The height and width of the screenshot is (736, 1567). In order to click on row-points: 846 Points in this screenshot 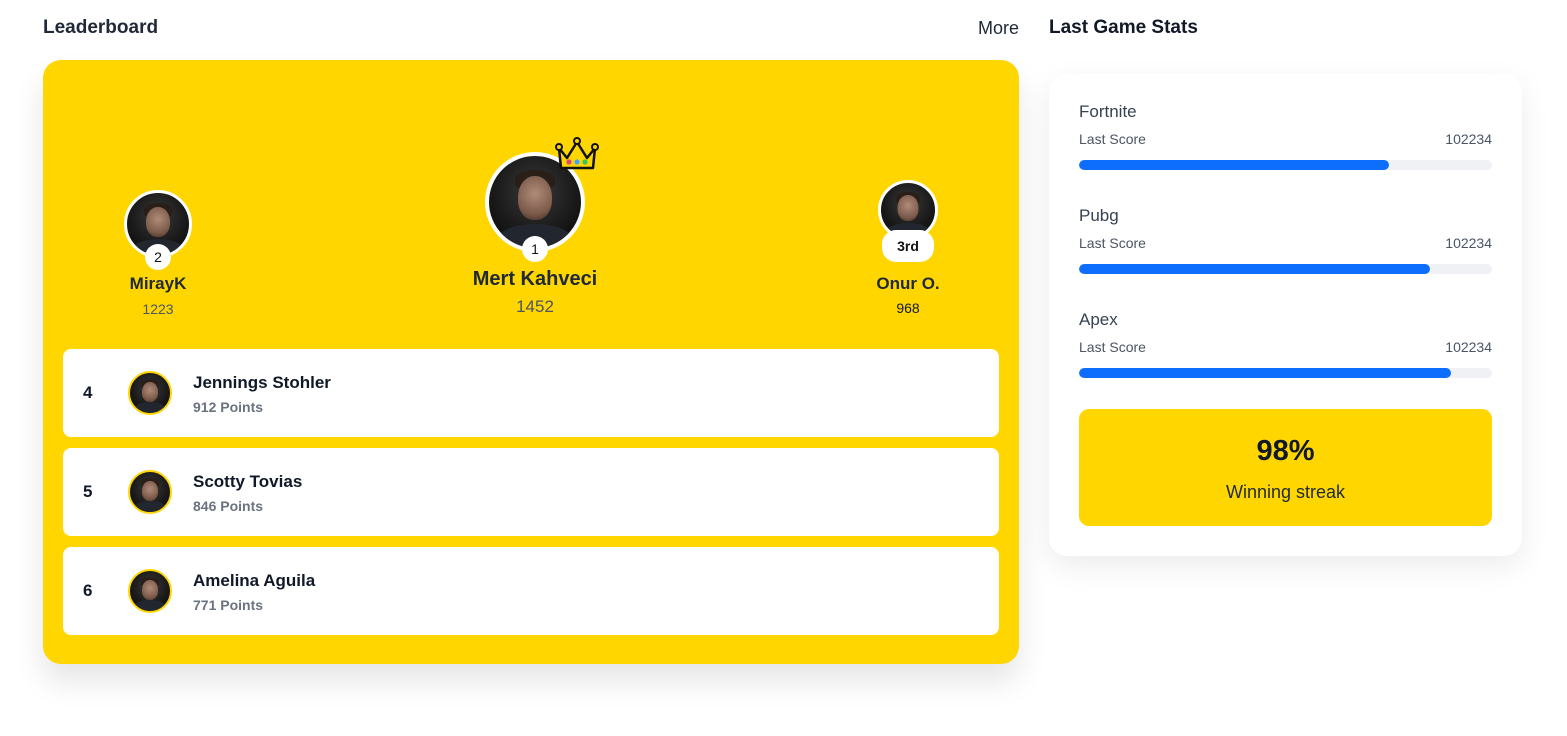, I will do `click(228, 506)`.